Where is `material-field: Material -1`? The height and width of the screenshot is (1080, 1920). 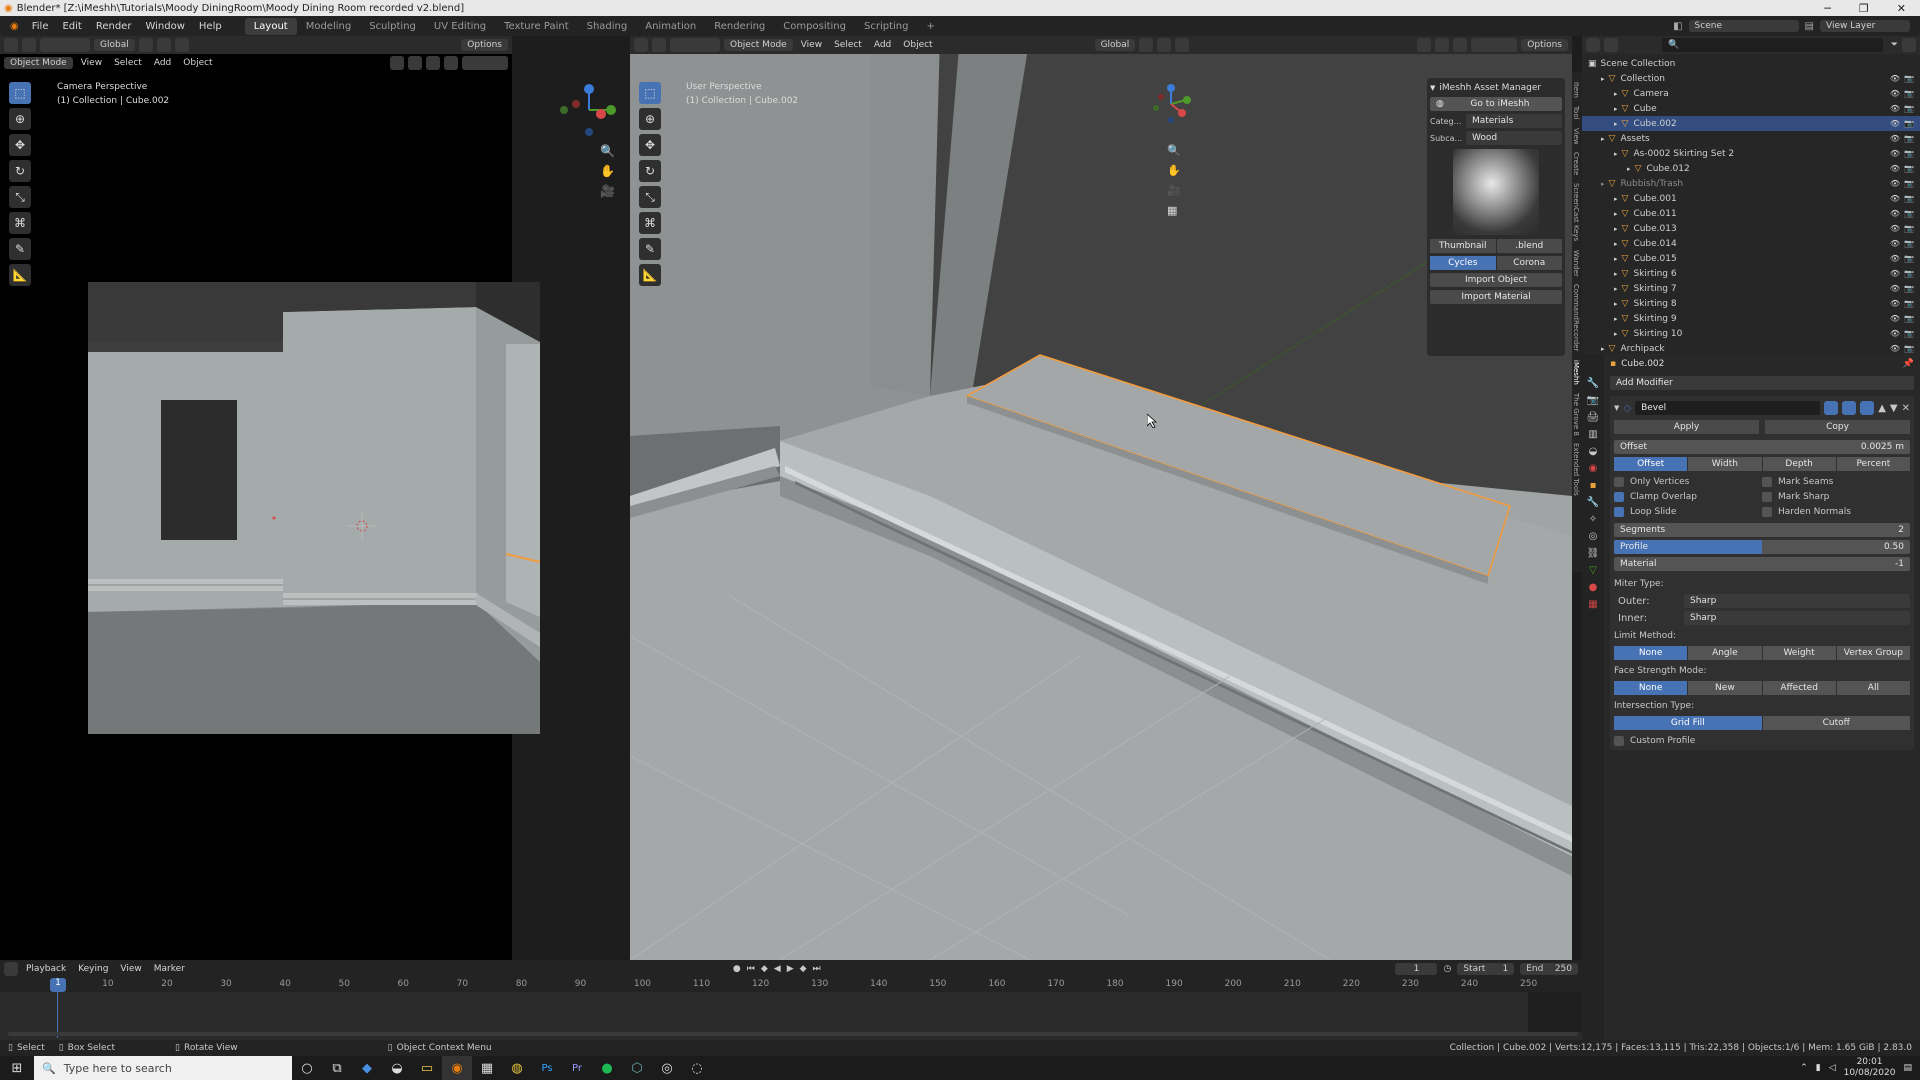 material-field: Material -1 is located at coordinates (1762, 564).